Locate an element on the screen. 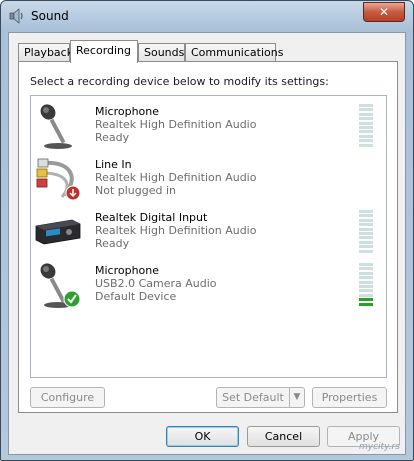 The height and width of the screenshot is (461, 414). window-title: Sound is located at coordinates (50, 16).